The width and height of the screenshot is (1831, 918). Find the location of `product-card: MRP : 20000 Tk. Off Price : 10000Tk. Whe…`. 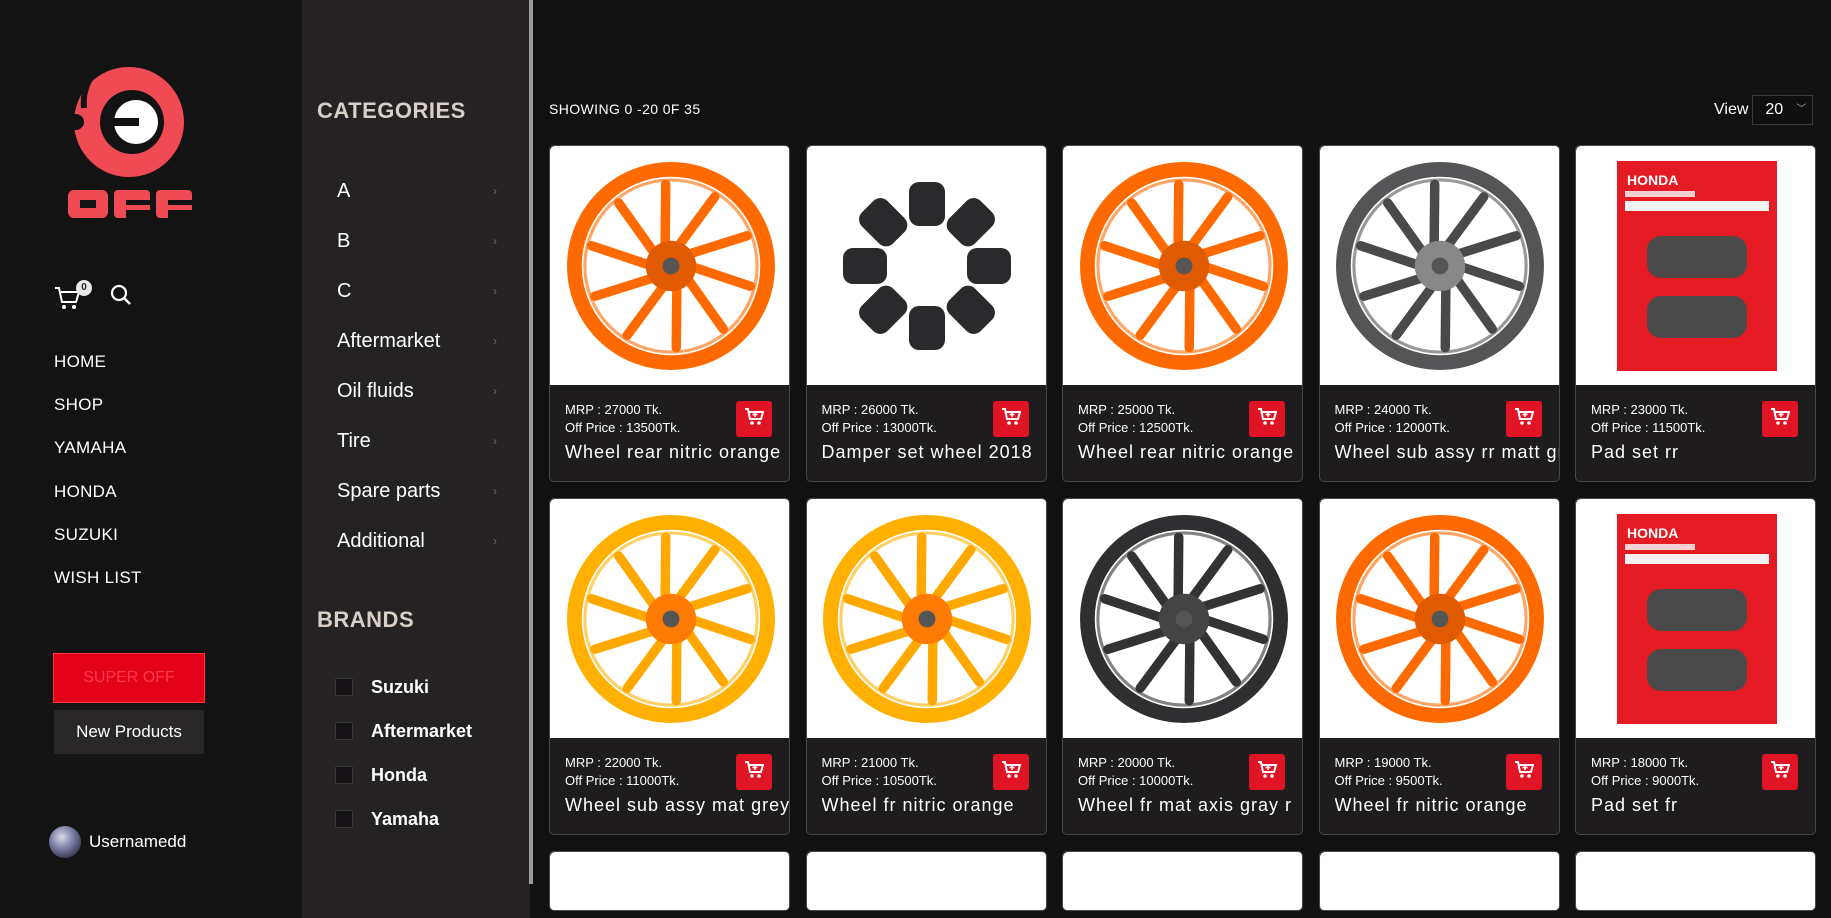

product-card: MRP : 20000 Tk. Off Price : 10000Tk. Whe… is located at coordinates (1182, 666).